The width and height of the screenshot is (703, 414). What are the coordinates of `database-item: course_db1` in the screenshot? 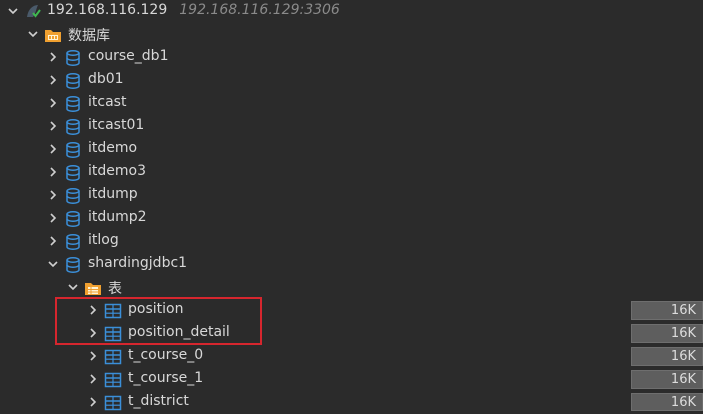 It's located at (351, 57).